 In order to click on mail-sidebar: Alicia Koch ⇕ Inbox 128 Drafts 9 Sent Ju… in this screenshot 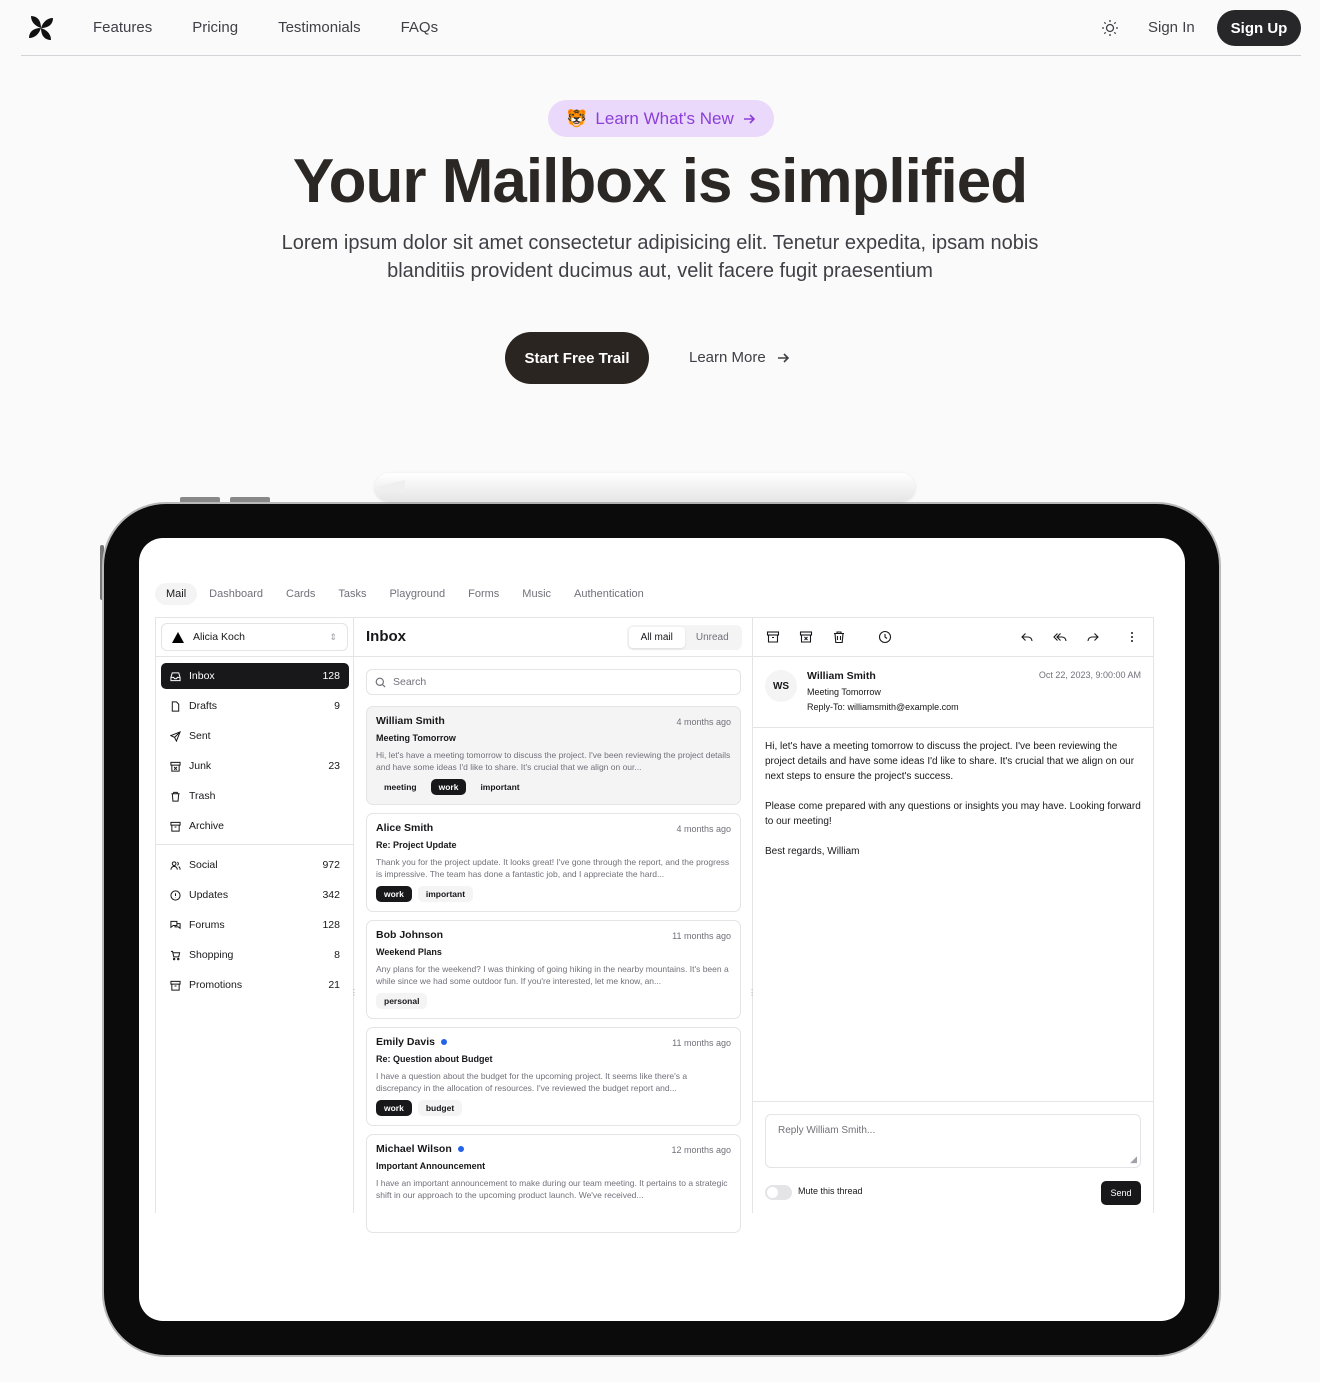, I will do `click(254, 915)`.